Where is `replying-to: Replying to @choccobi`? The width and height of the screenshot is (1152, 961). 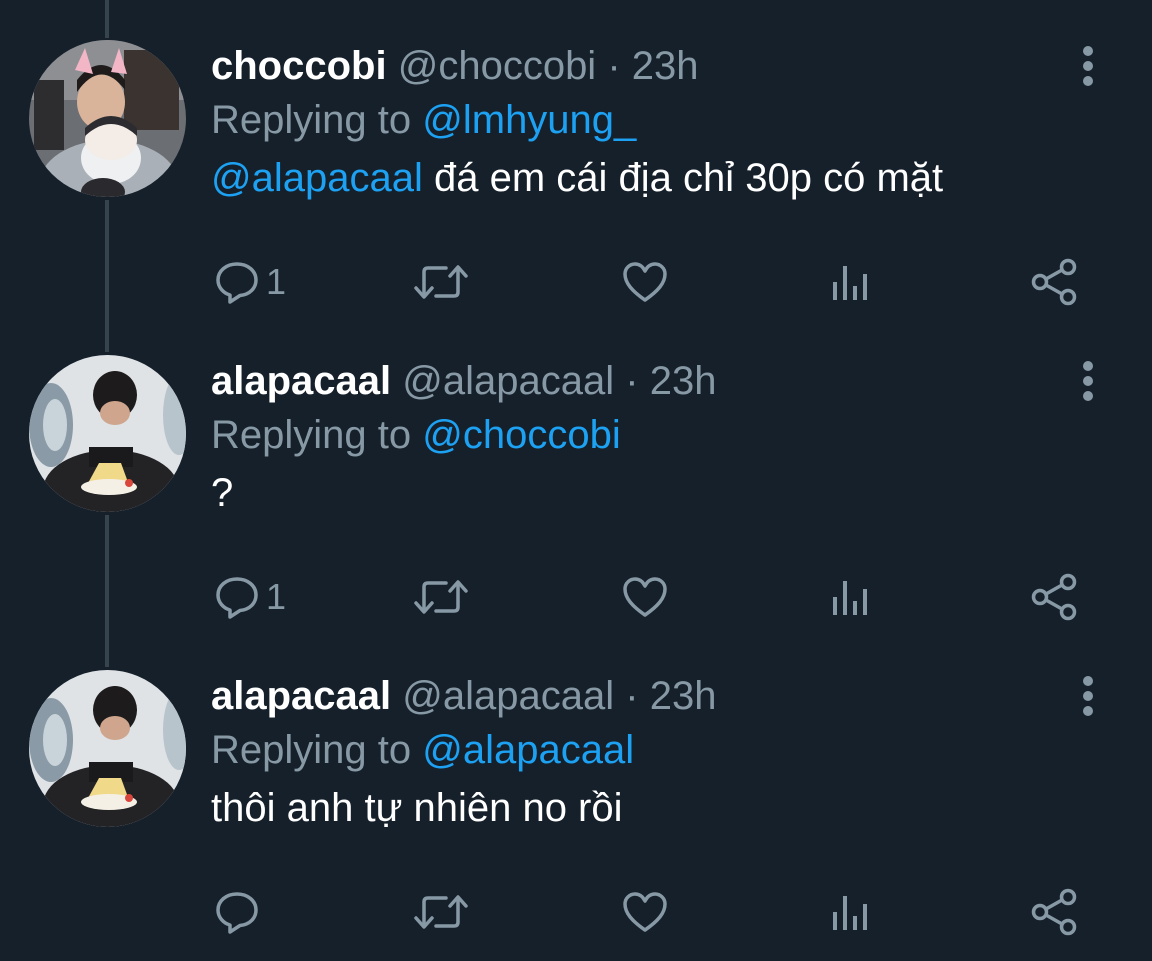 replying-to: Replying to @choccobi is located at coordinates (641, 435).